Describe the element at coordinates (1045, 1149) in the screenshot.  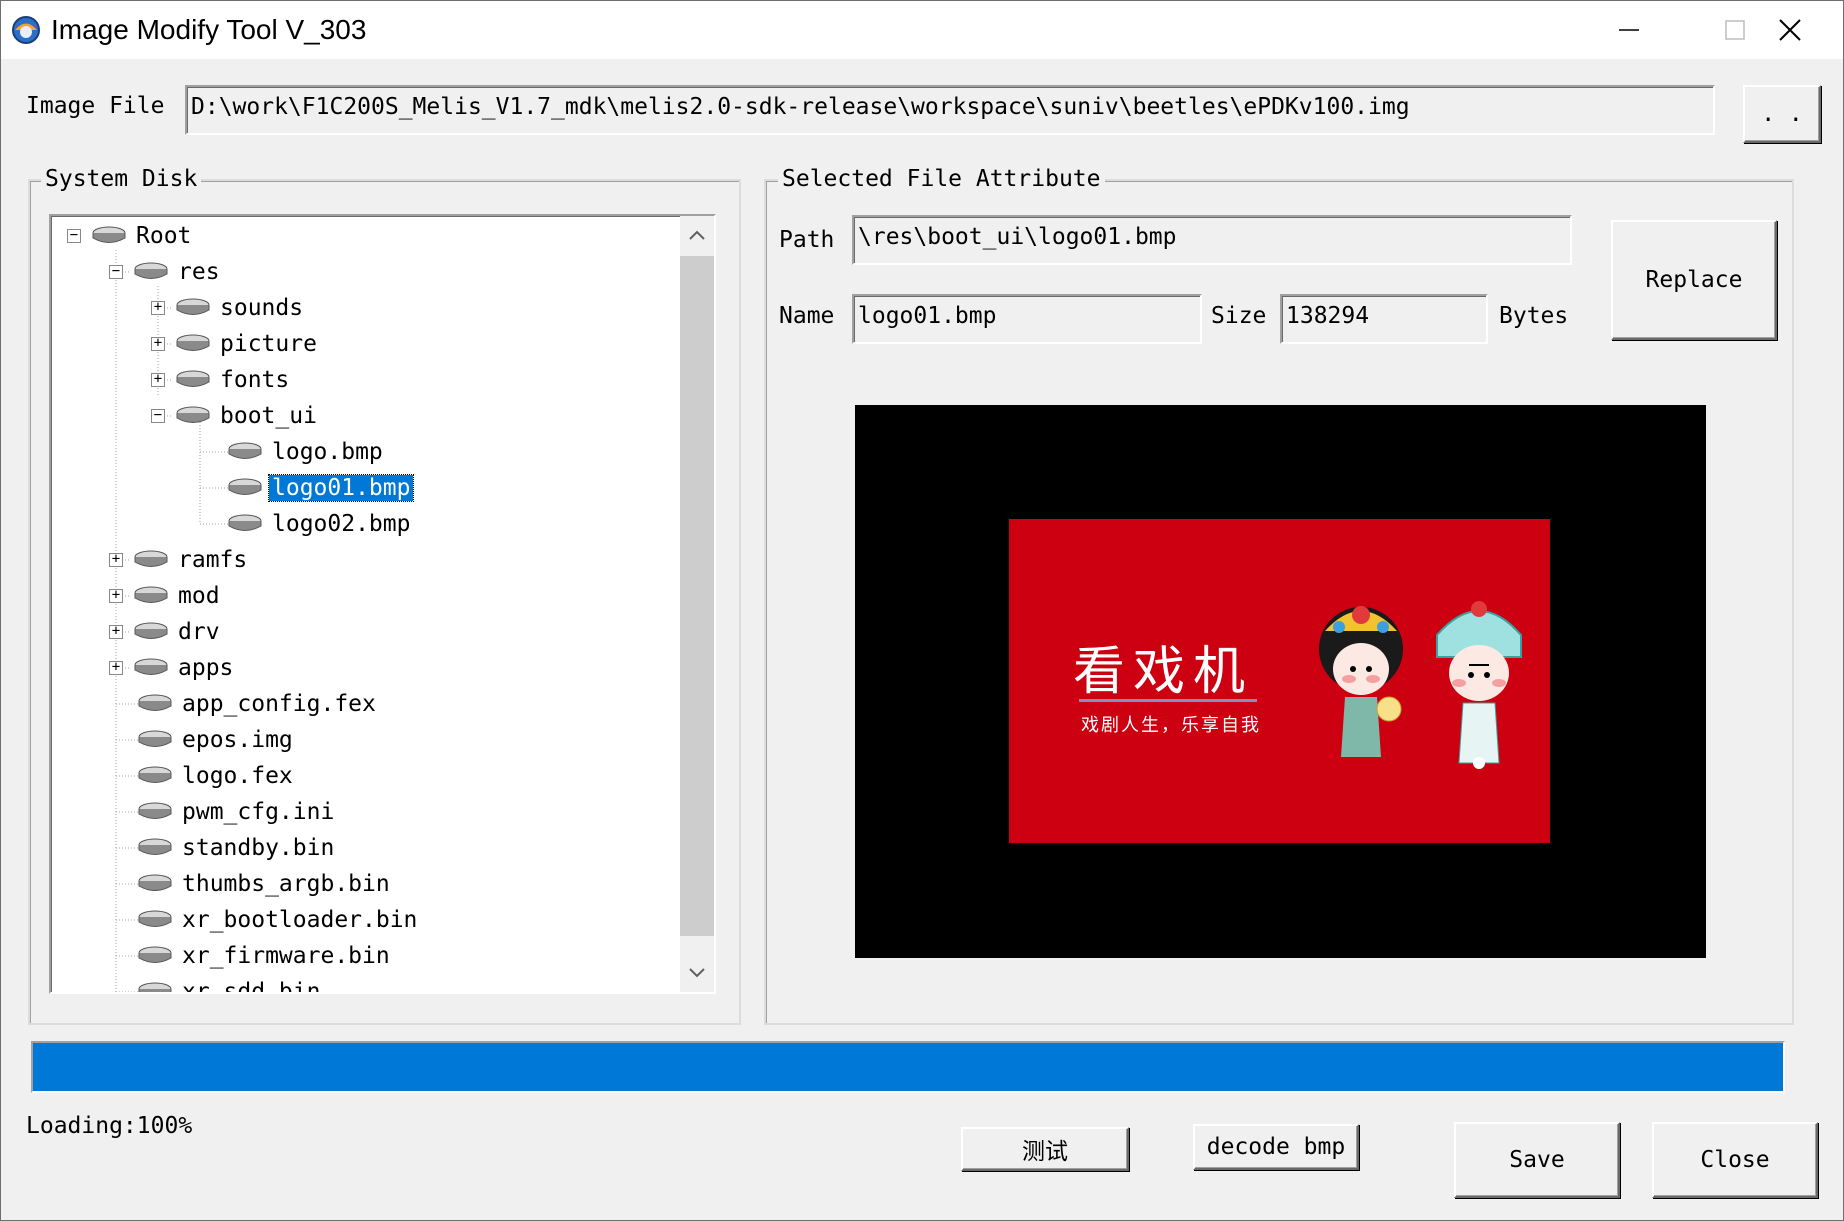
I see `test-button: 测试` at that location.